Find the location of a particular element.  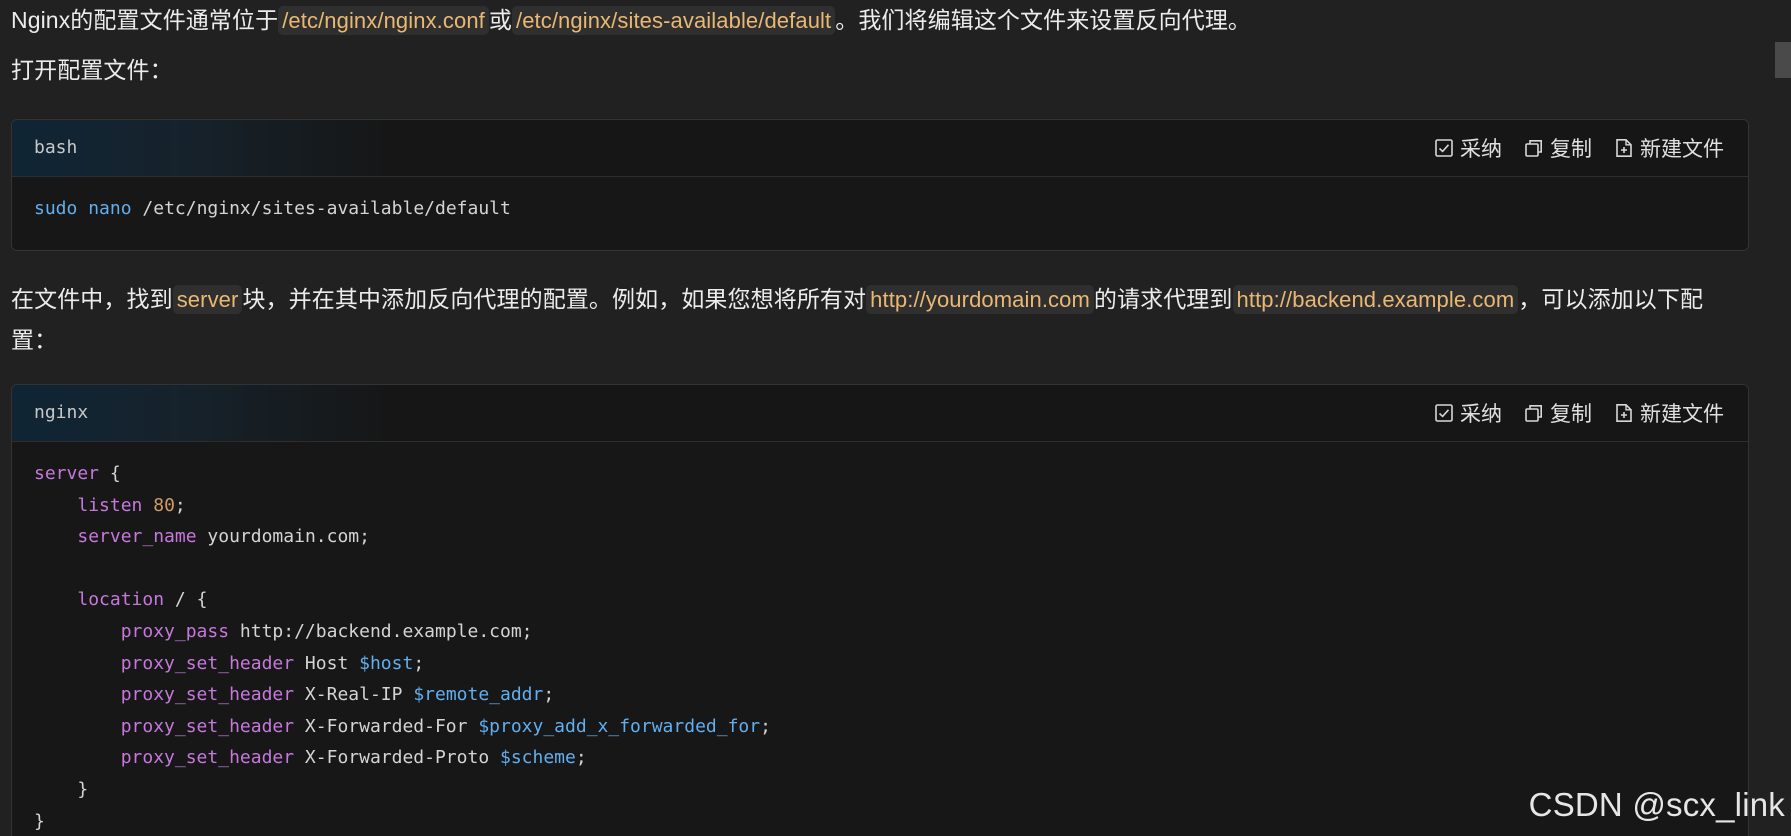

text: 或 is located at coordinates (500, 20).